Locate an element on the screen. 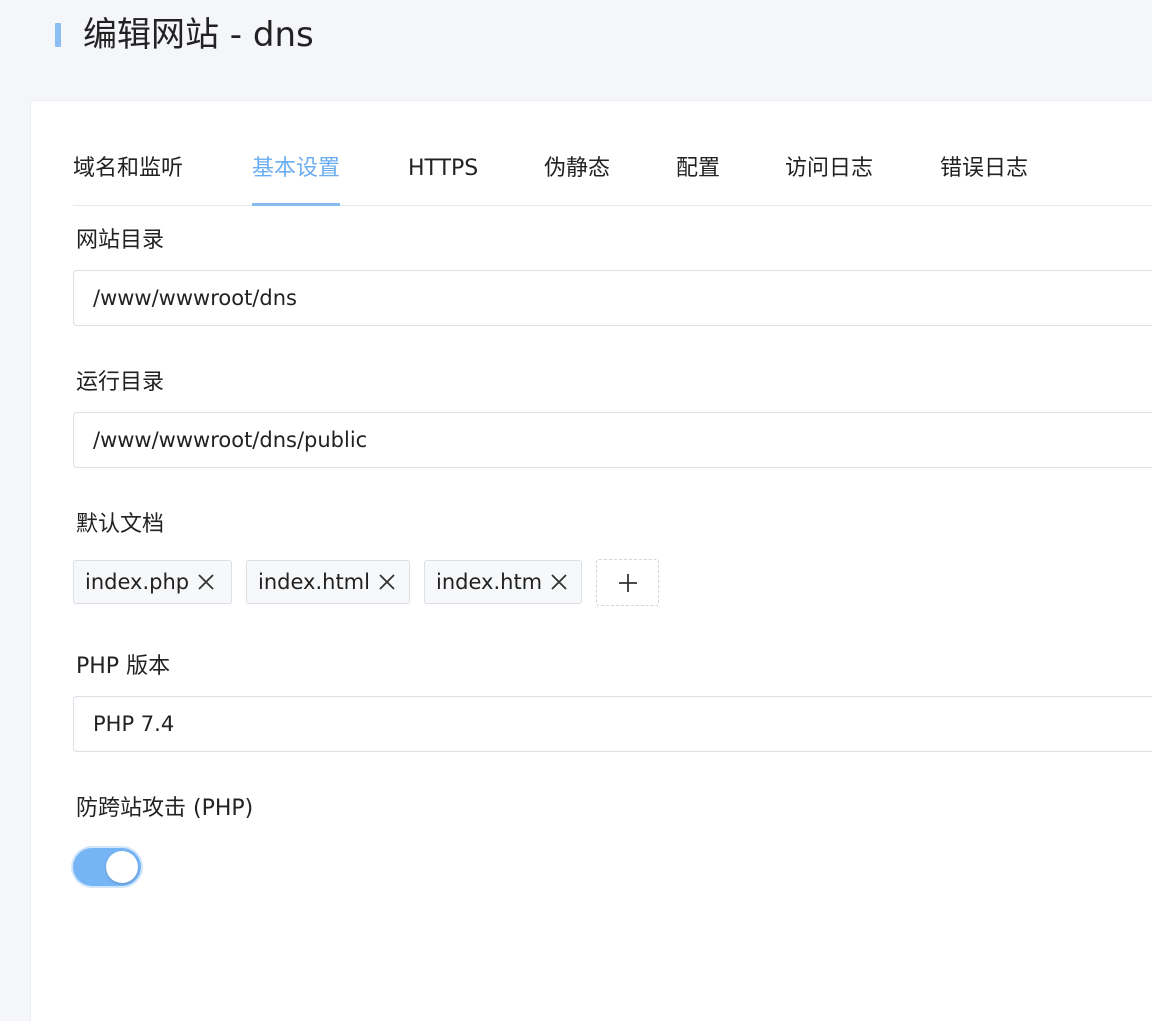 The image size is (1152, 1021). tab-config: 配置 is located at coordinates (698, 176).